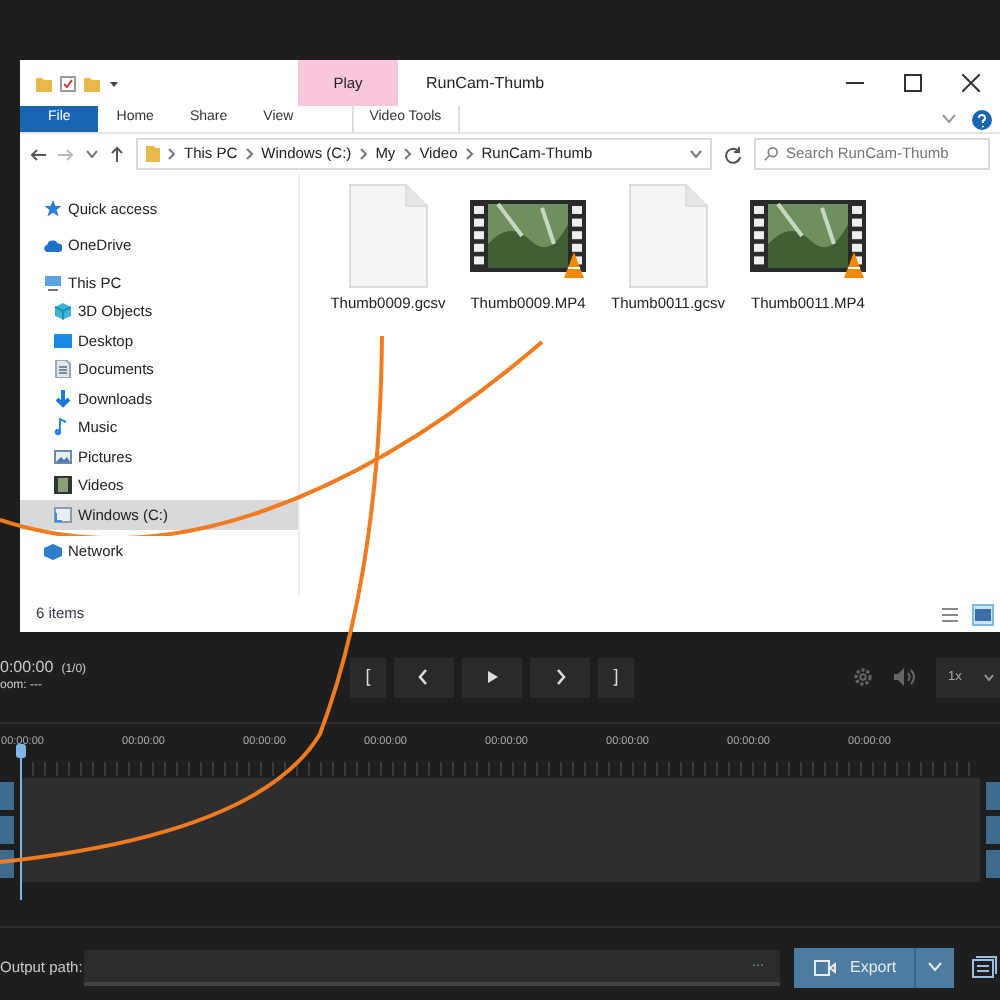  I want to click on refresh-icon, so click(733, 154).